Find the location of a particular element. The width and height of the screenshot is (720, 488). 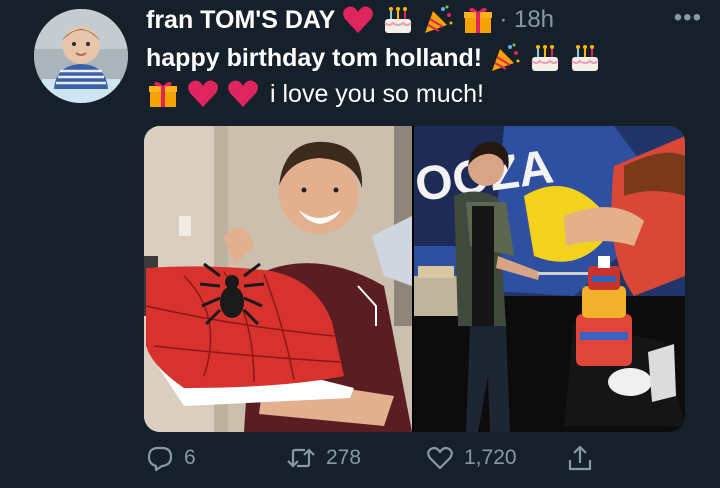

retweet-count: 278 is located at coordinates (344, 457).